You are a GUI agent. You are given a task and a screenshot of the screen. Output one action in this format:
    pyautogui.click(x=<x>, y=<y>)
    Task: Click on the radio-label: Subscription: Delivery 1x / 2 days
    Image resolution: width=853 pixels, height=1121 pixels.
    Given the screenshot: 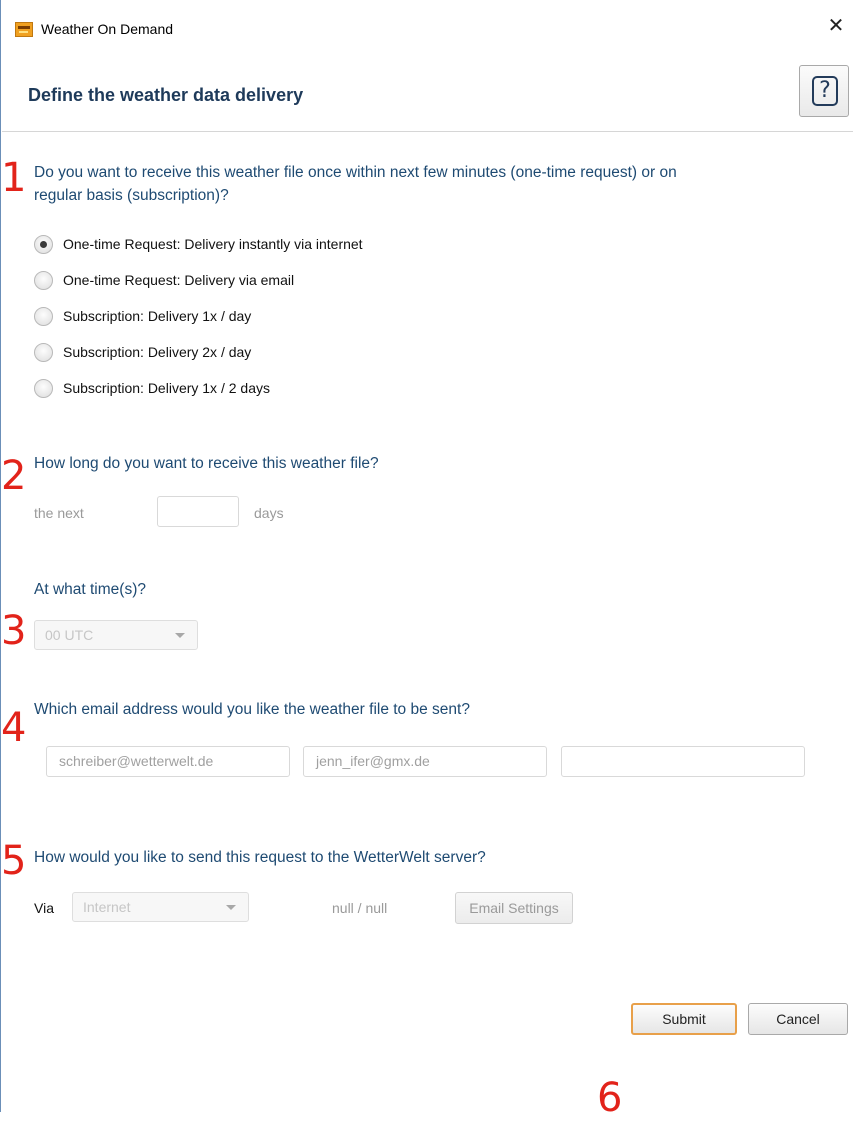 What is the action you would take?
    pyautogui.click(x=166, y=388)
    